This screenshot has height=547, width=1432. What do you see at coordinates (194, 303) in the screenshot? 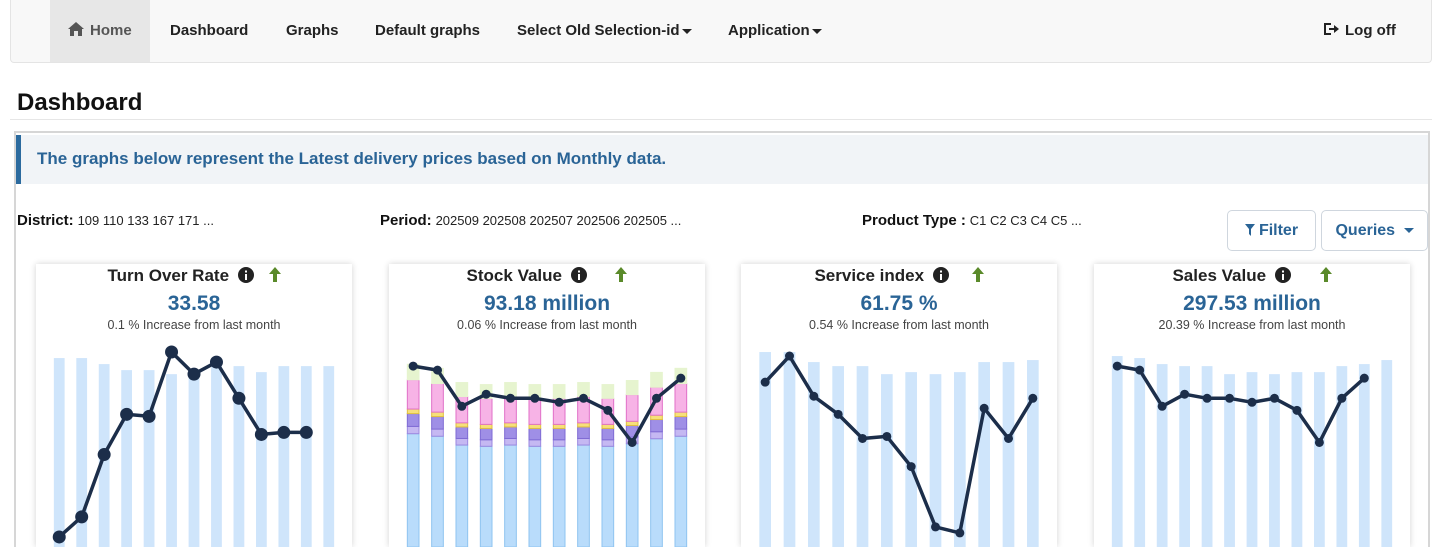
I see `card-value: 33.58` at bounding box center [194, 303].